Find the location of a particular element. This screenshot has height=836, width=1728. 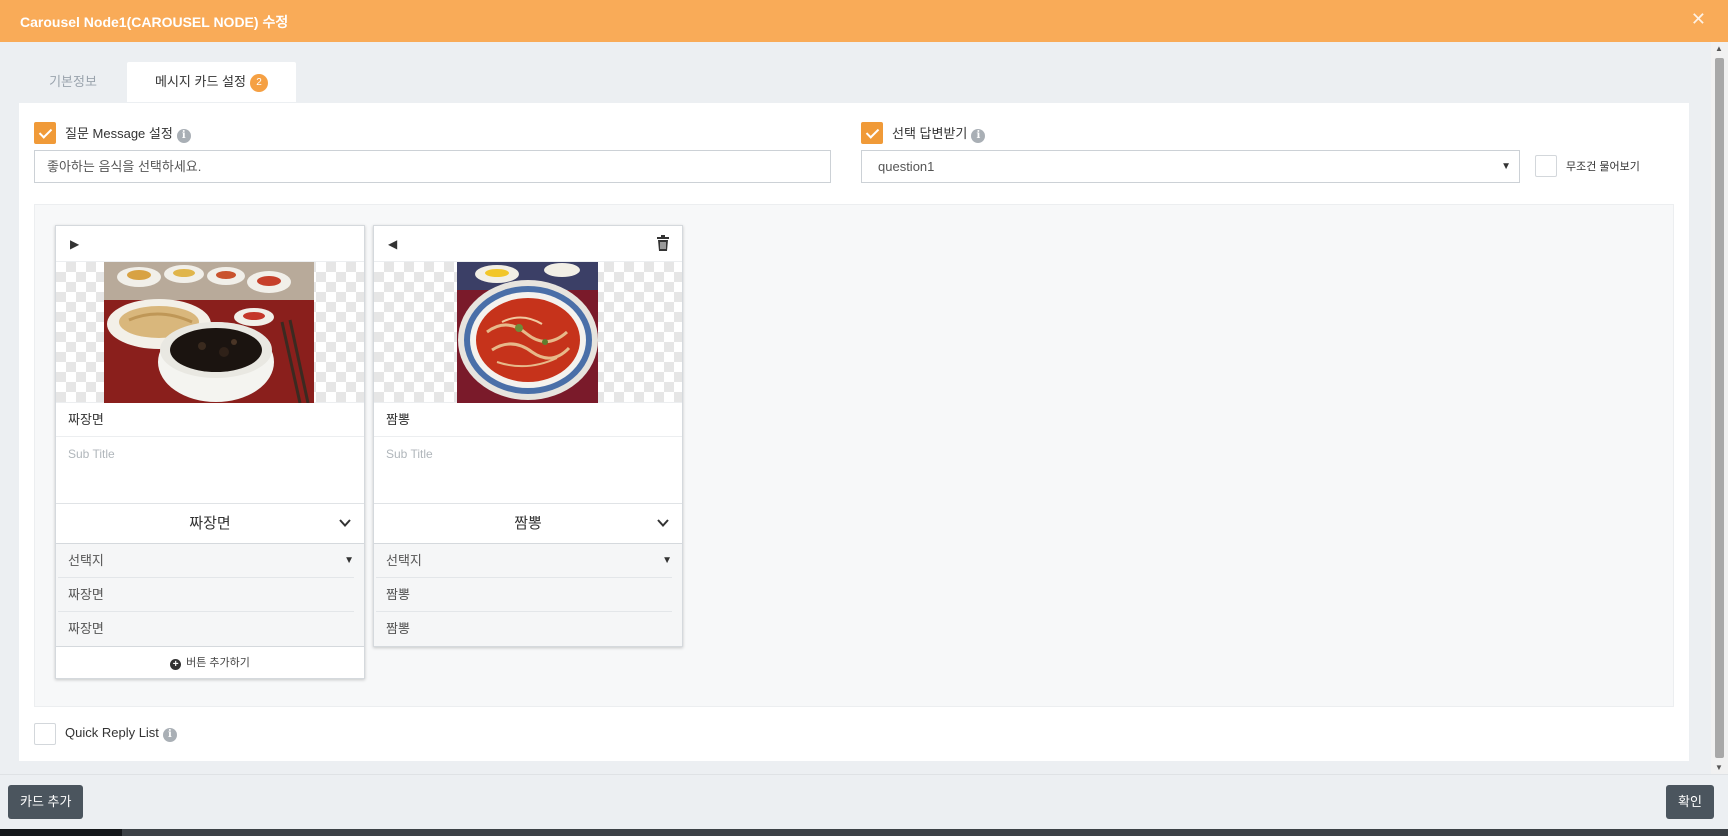

scroll-thumb is located at coordinates (1719, 408).